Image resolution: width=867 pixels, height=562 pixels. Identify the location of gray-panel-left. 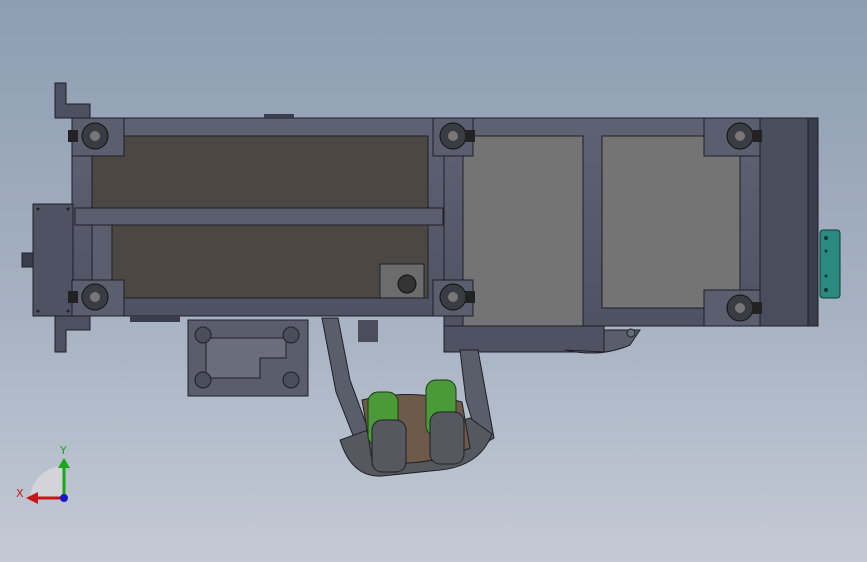
(523, 234).